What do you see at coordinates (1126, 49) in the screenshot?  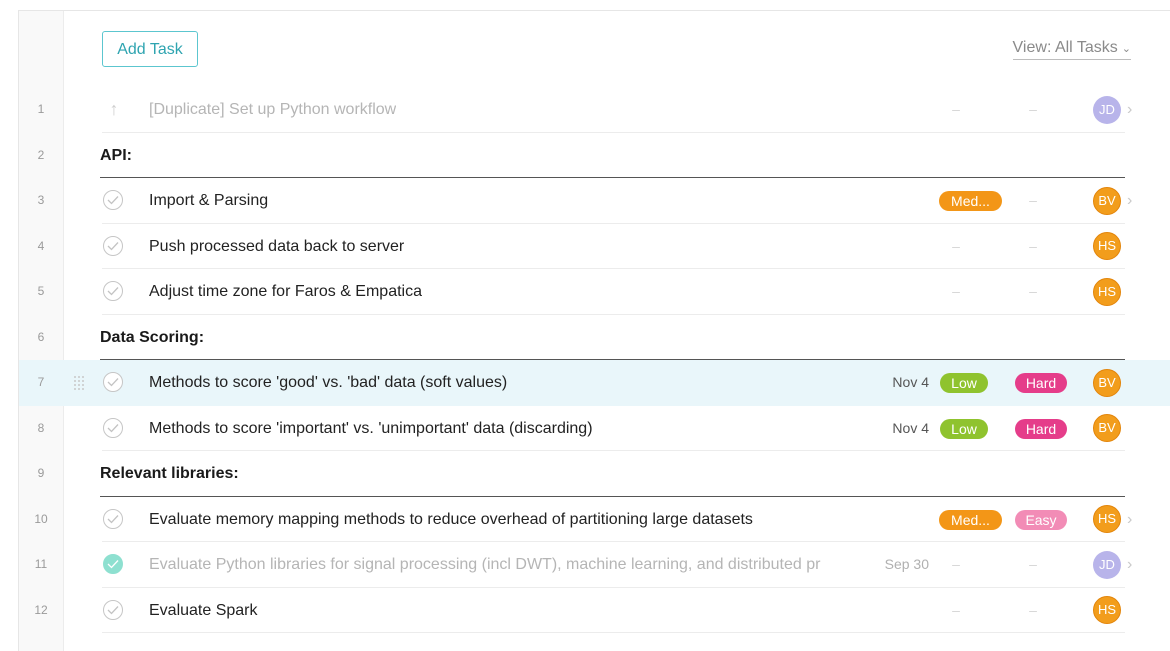 I see `chevron-down-icon: ⌄` at bounding box center [1126, 49].